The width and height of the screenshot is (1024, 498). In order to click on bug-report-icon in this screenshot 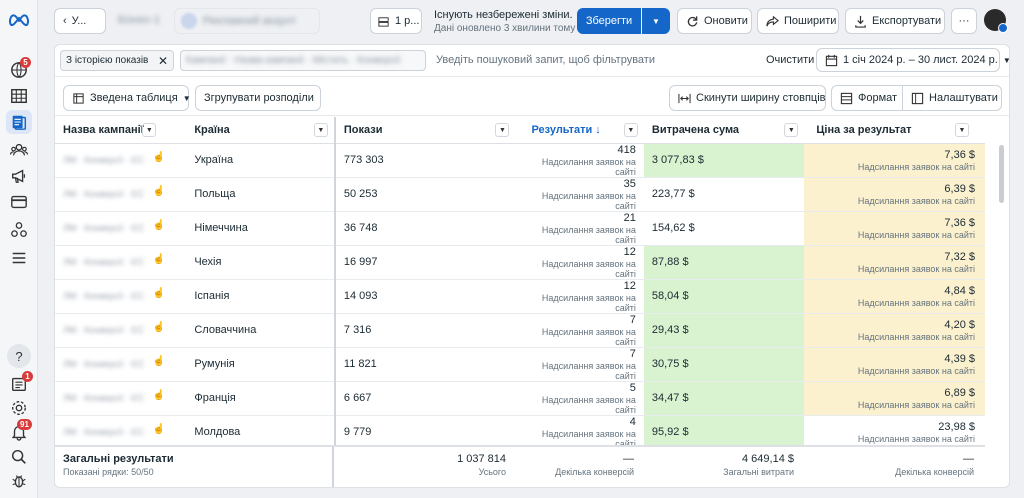, I will do `click(19, 481)`.